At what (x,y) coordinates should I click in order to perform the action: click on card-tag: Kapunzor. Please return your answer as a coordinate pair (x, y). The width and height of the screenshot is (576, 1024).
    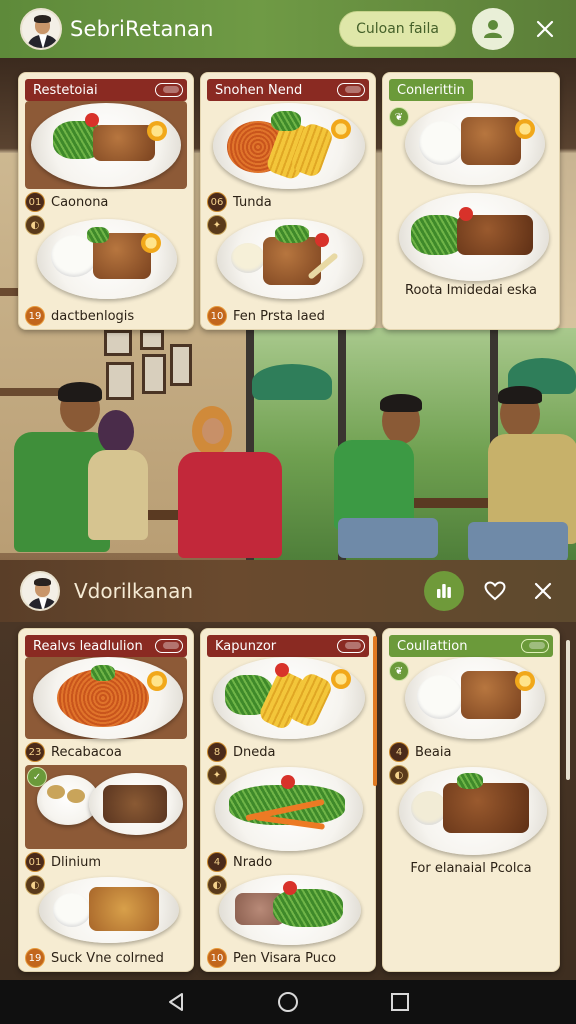
    Looking at the image, I should click on (288, 646).